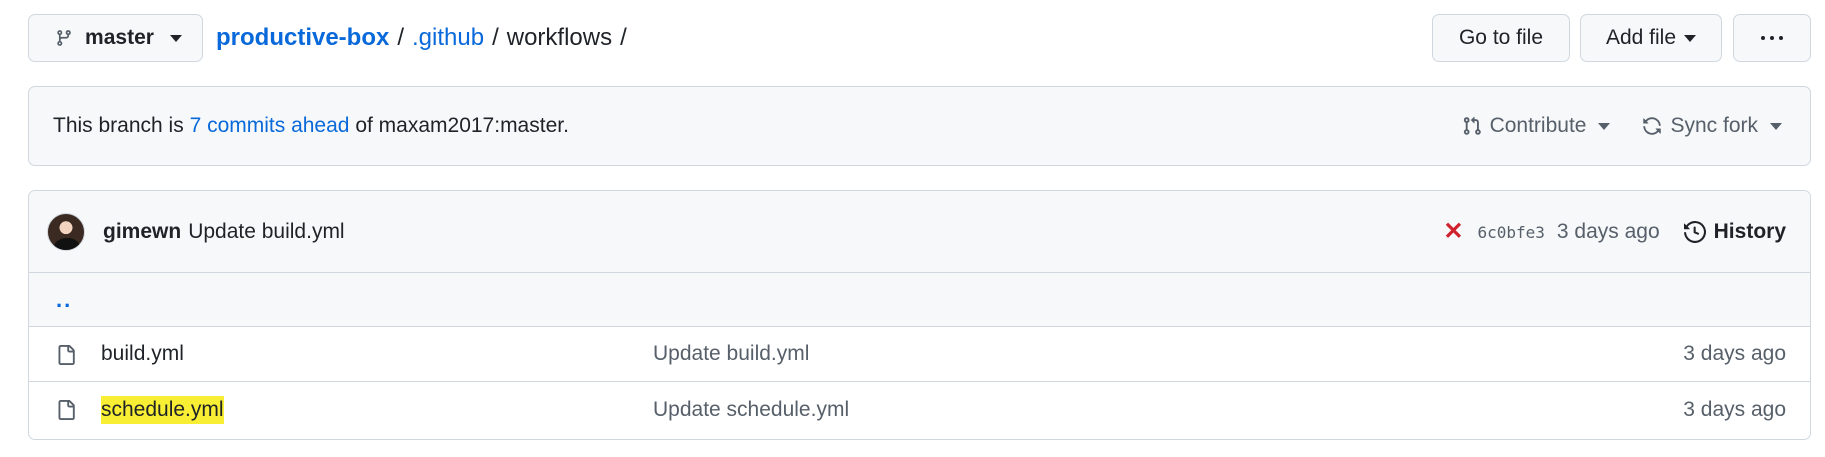  What do you see at coordinates (448, 38) in the screenshot?
I see `breadcrumb-github-link: .github` at bounding box center [448, 38].